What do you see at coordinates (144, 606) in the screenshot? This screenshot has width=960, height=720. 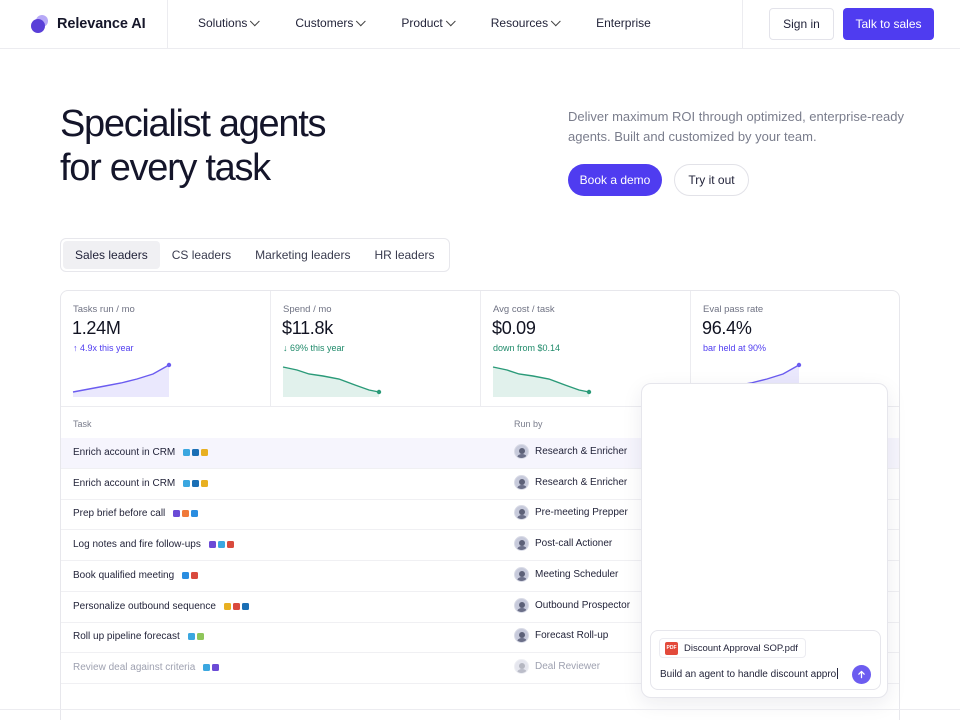 I see `task-name: Personalize outbound sequence` at bounding box center [144, 606].